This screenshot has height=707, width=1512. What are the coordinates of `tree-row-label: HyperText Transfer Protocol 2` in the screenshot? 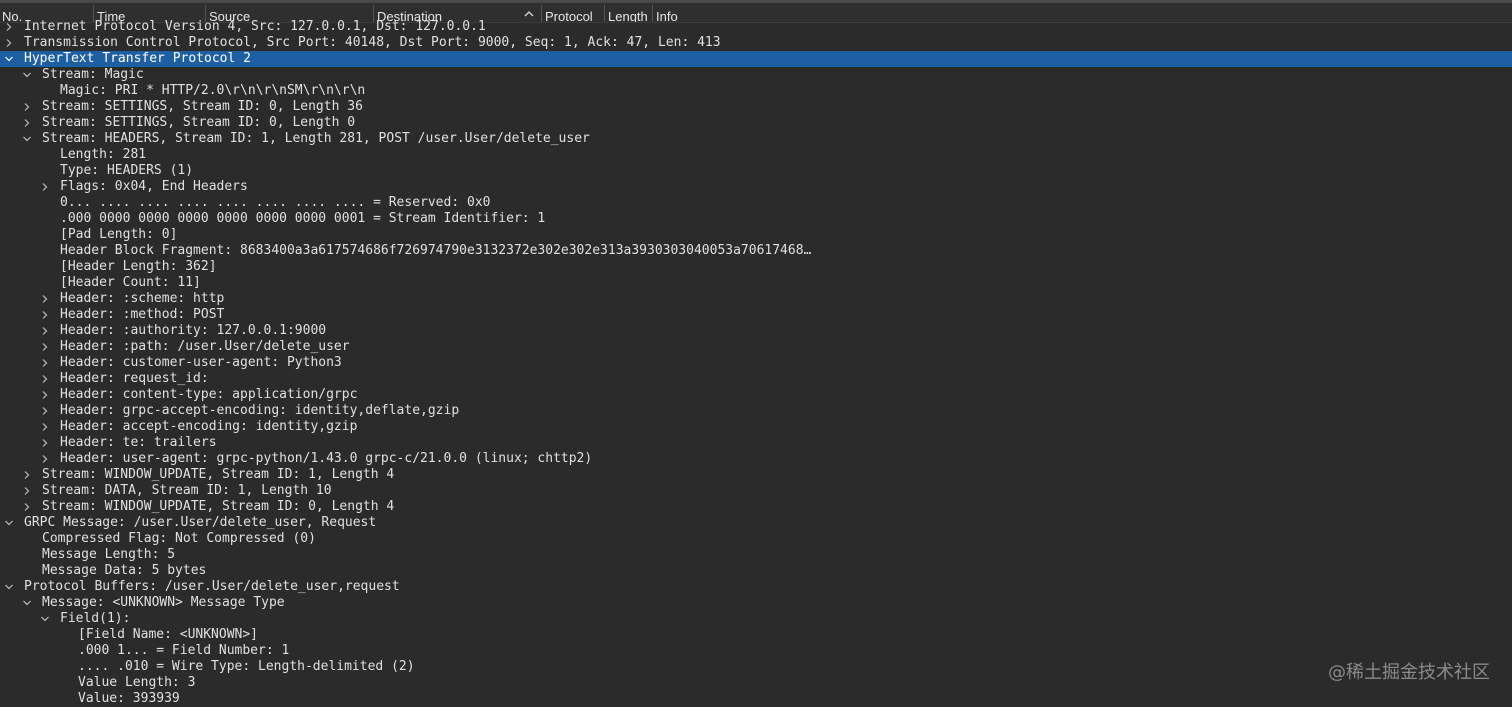 It's located at (137, 58).